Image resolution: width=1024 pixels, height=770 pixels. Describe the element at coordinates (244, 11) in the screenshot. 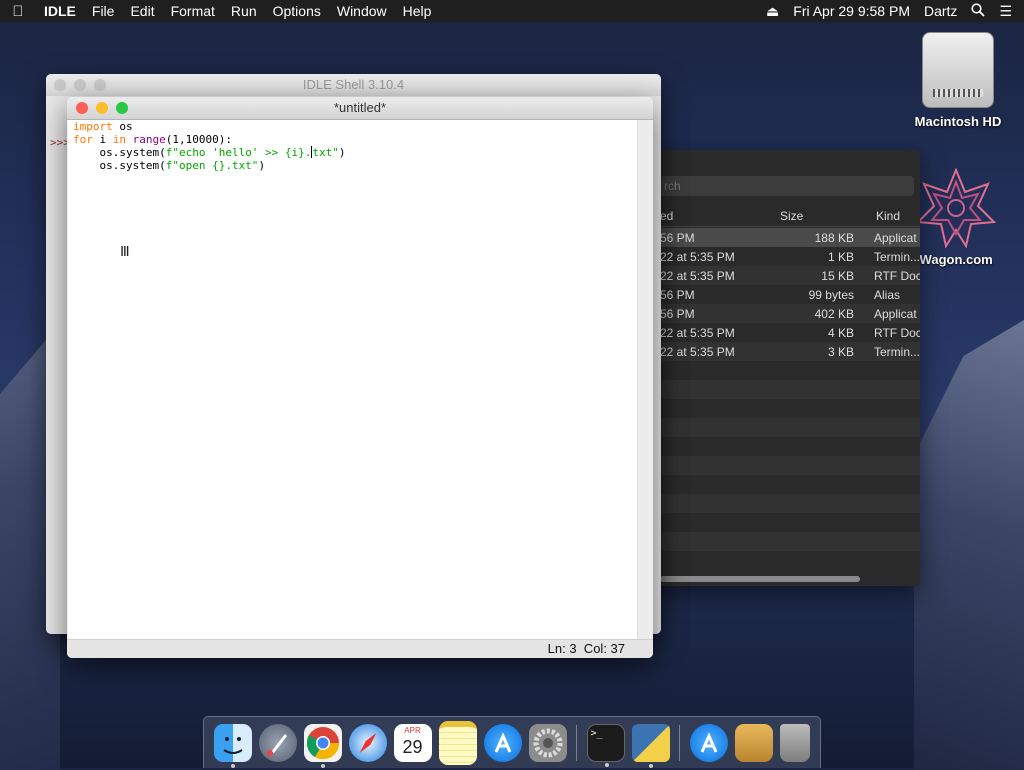

I see `menu-run: Run` at that location.